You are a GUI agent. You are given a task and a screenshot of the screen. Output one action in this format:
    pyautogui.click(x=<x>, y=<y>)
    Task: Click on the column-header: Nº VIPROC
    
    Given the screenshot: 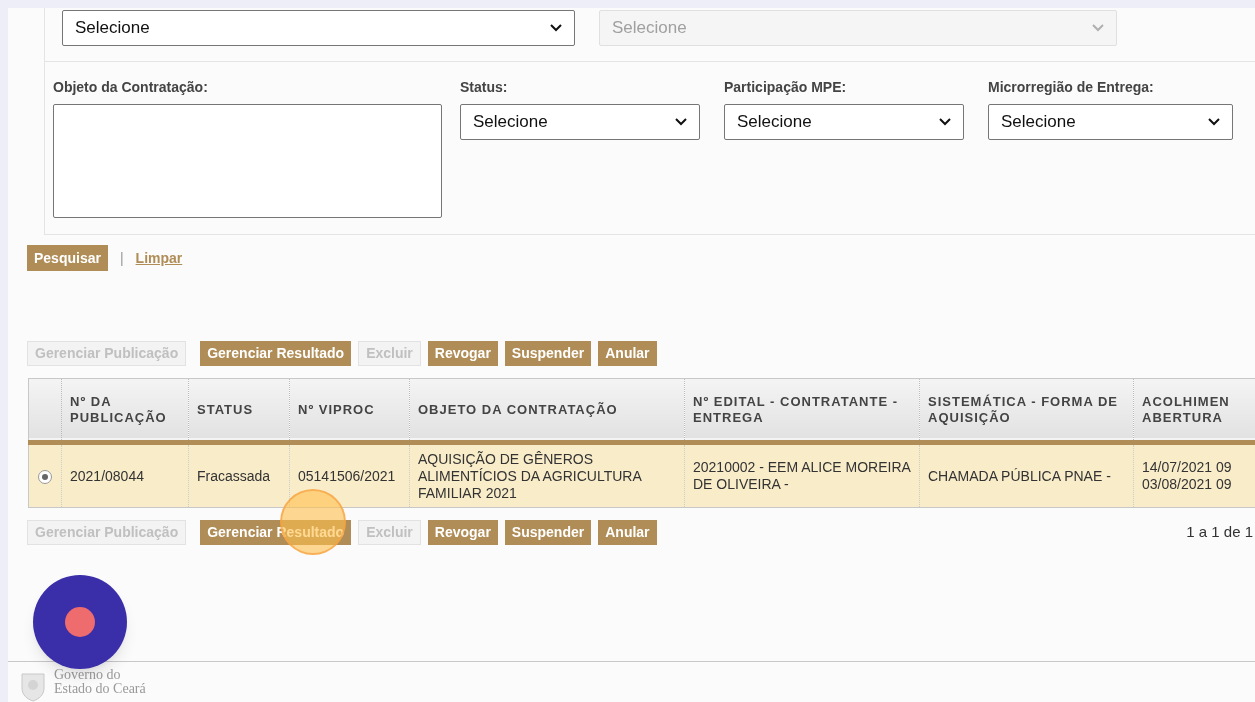 What is the action you would take?
    pyautogui.click(x=349, y=410)
    